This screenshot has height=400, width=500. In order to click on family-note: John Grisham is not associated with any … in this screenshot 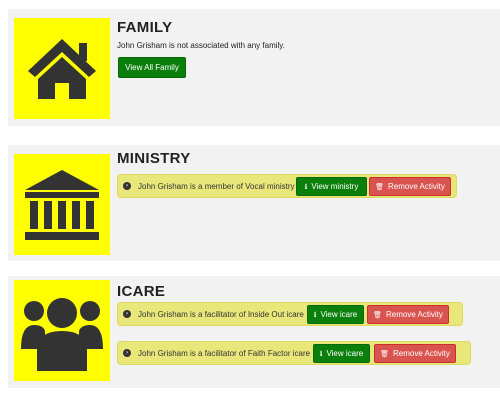, I will do `click(201, 45)`.